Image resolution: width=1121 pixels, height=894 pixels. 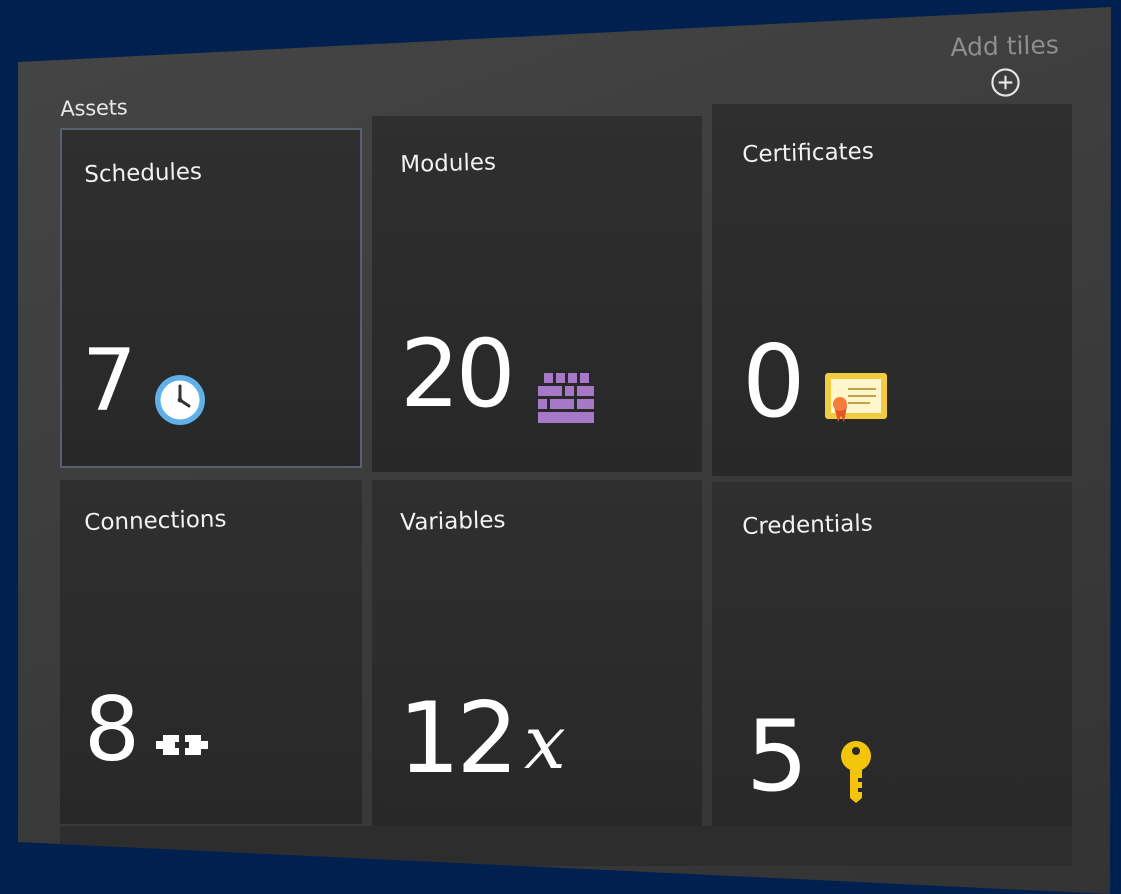 I want to click on tile-title: Schedules, so click(x=143, y=173).